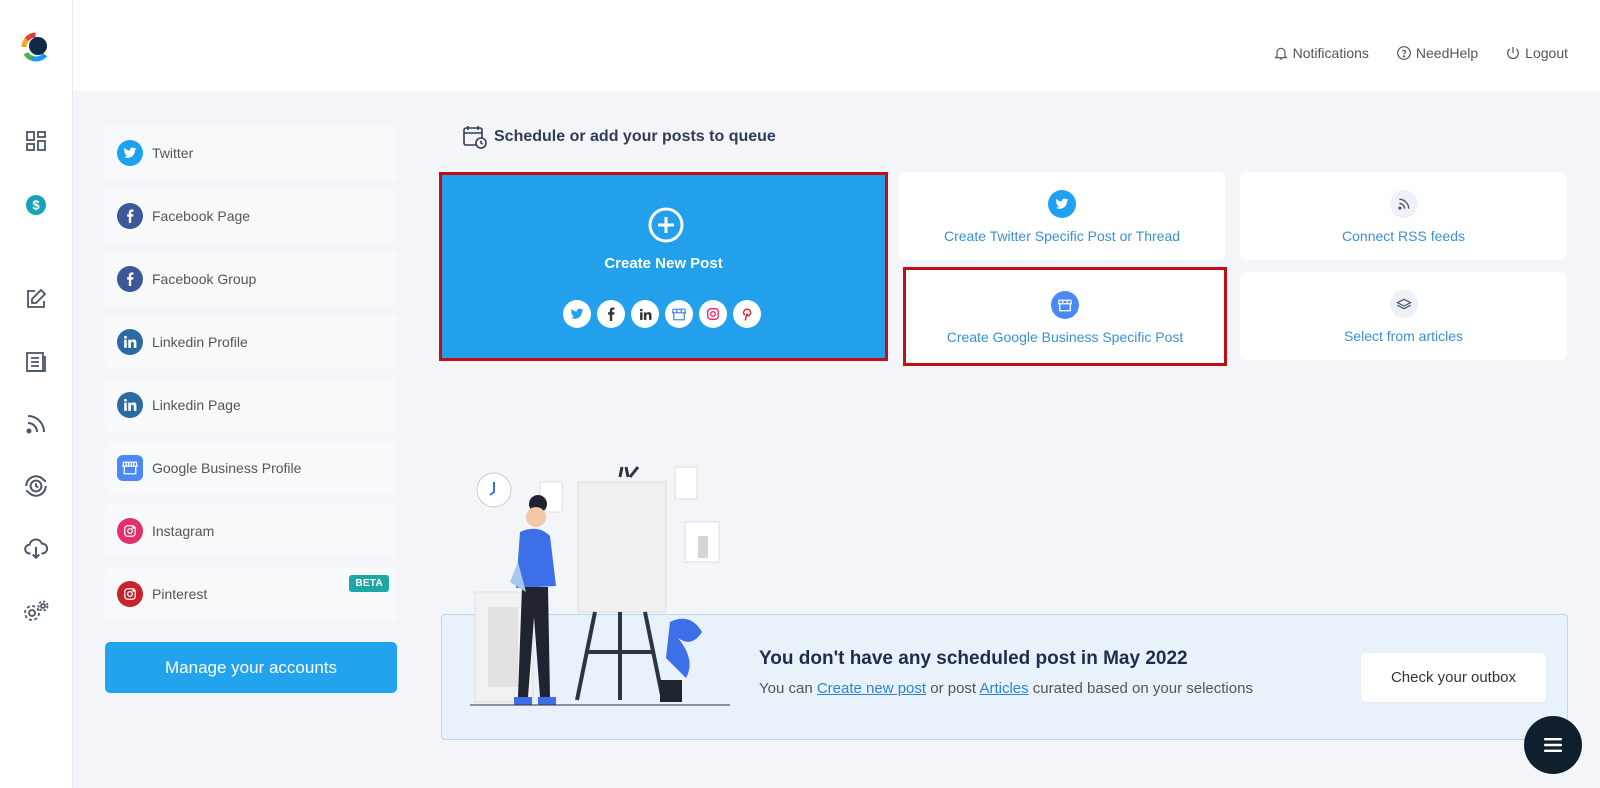 Image resolution: width=1600 pixels, height=788 pixels. I want to click on account-item-facebook-group: Facebook Group, so click(251, 279).